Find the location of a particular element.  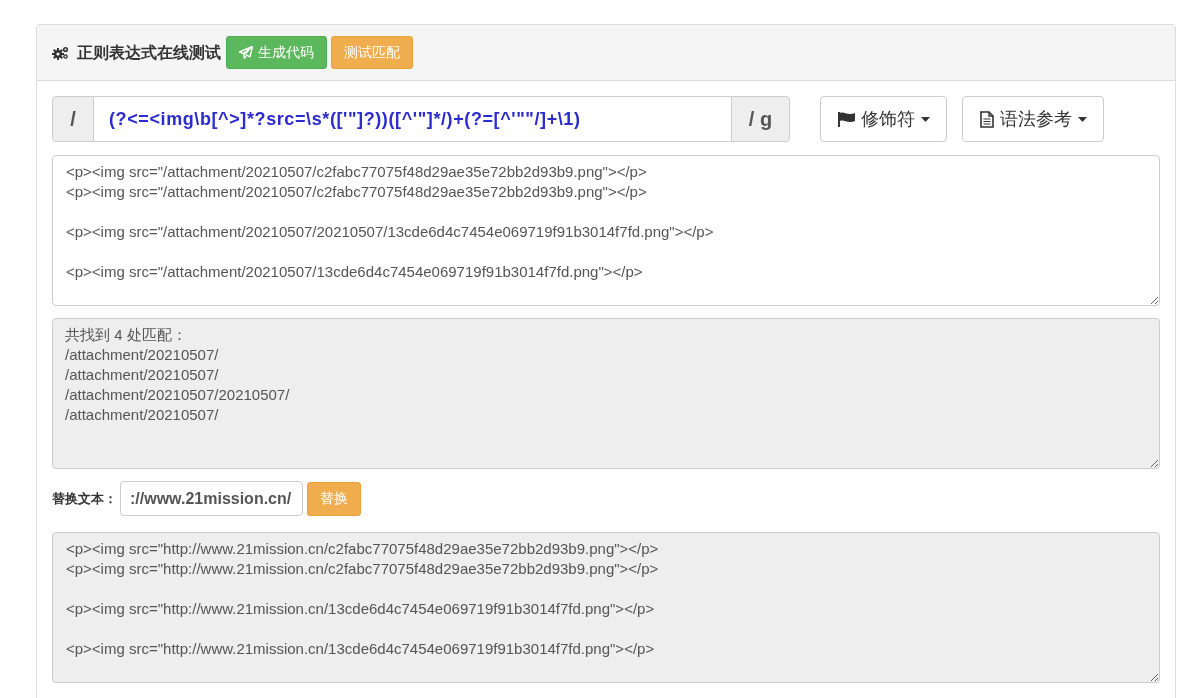

modifier-dropdown-button: 修饰符 is located at coordinates (883, 119).